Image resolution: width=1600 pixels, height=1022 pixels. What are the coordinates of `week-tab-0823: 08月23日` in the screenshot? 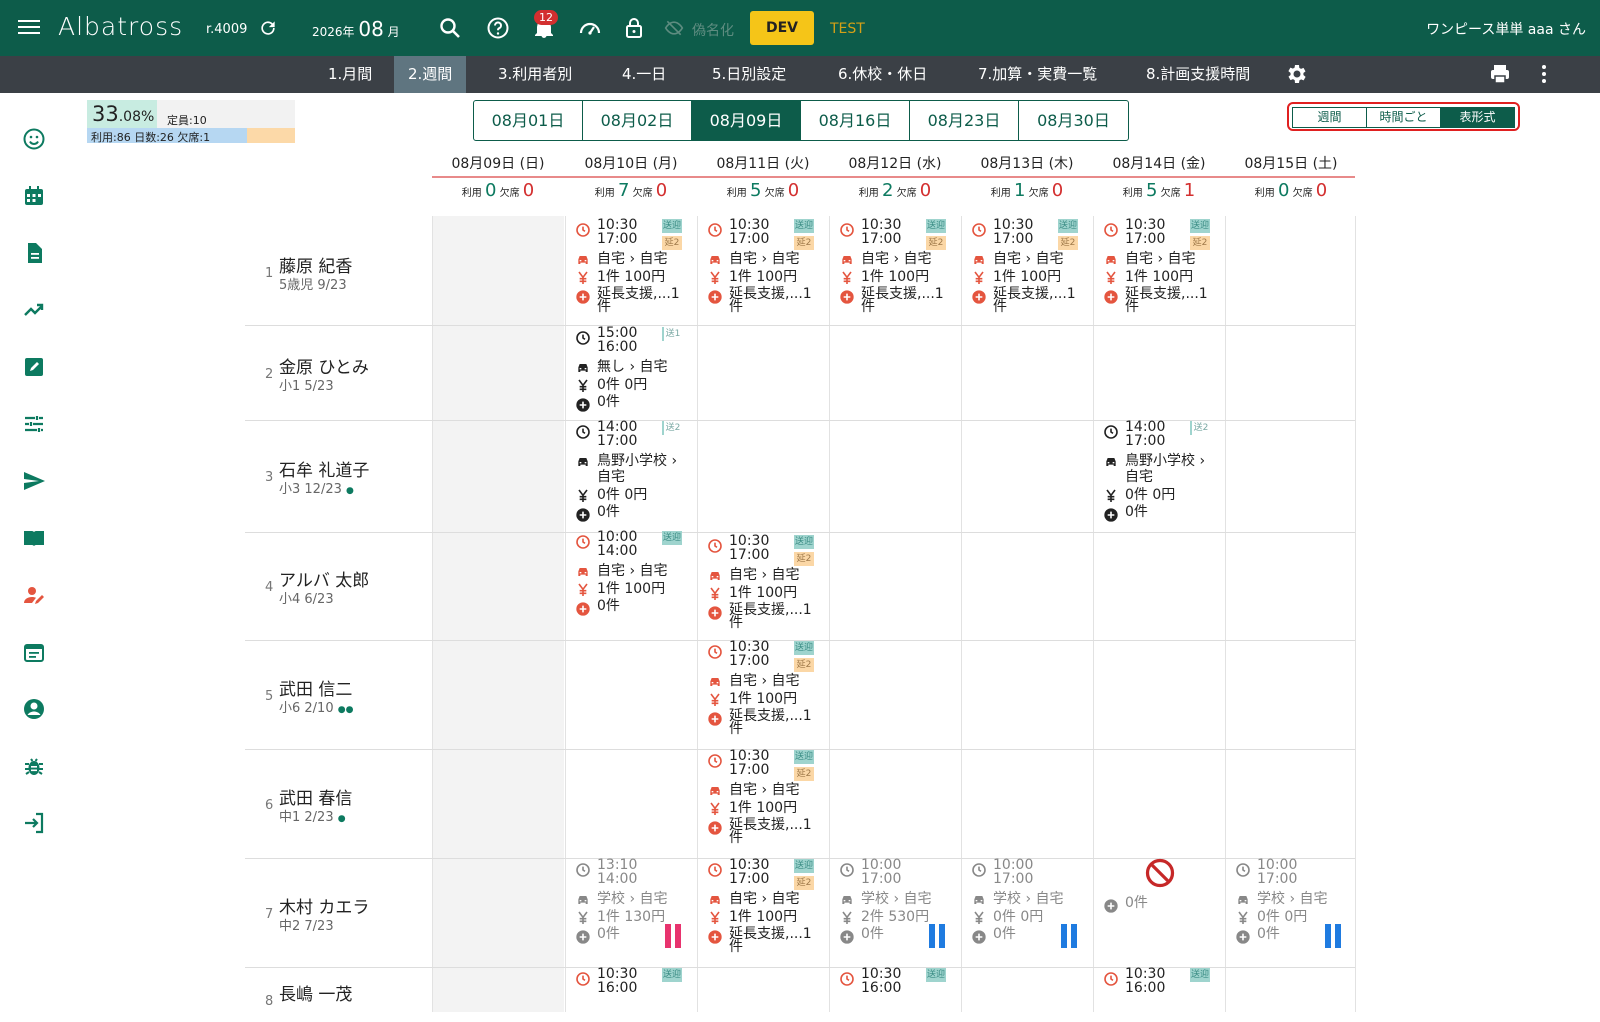 It's located at (964, 120).